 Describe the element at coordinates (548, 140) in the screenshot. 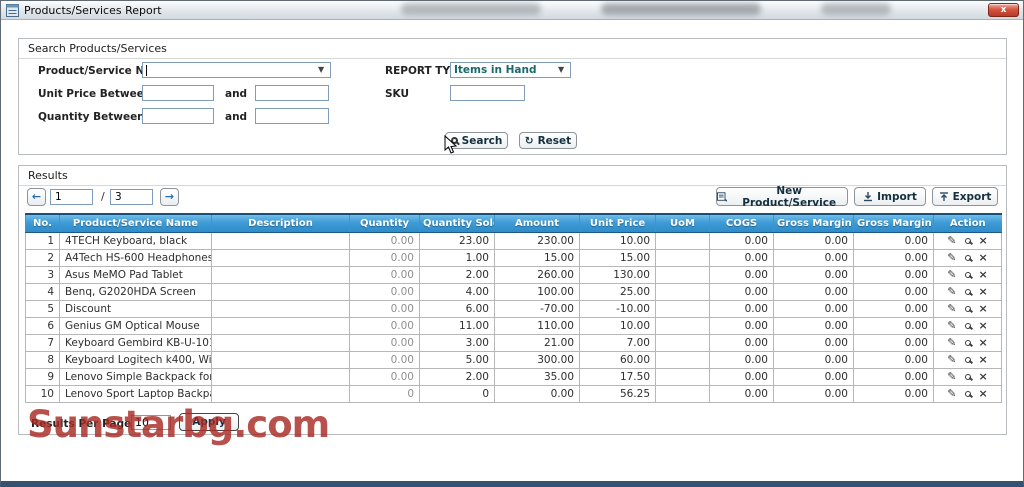

I see `reset-button: ↻ Reset` at that location.